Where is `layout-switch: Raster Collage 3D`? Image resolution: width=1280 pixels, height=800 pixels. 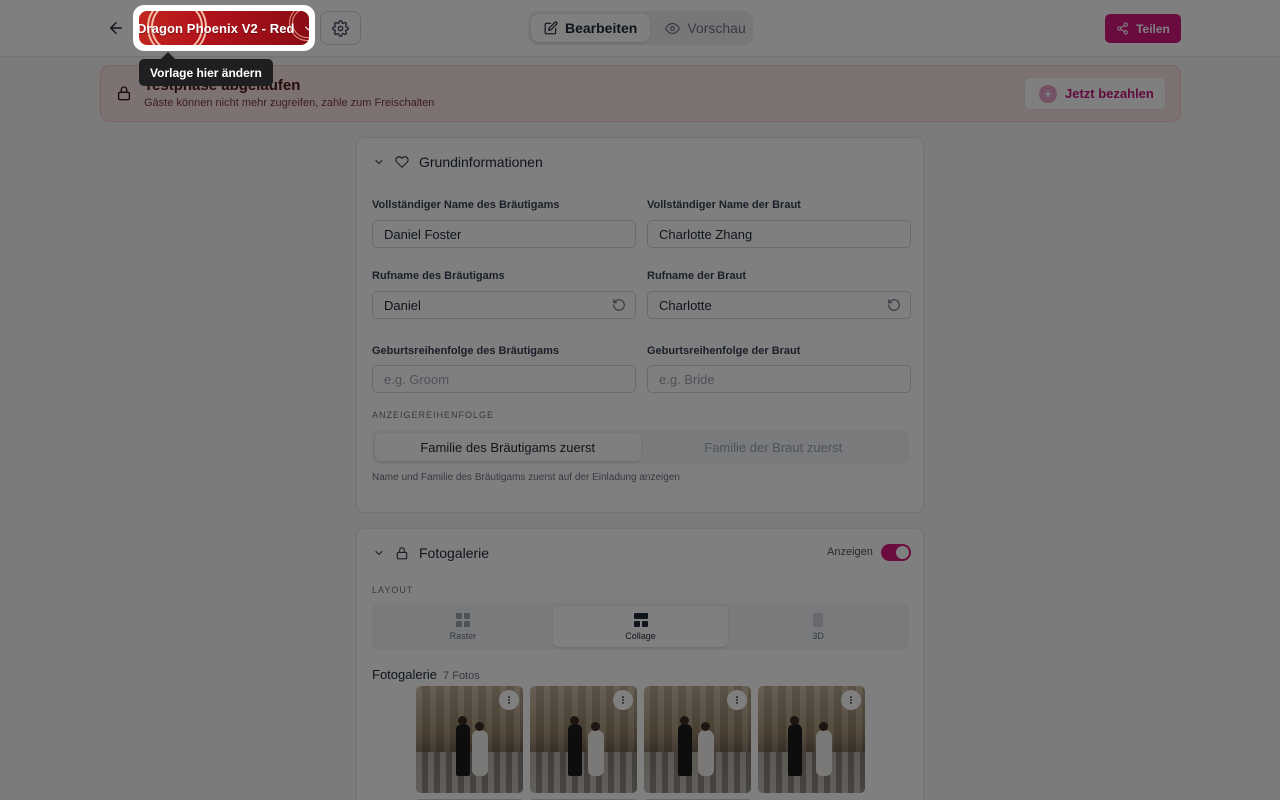
layout-switch: Raster Collage 3D is located at coordinates (640, 626).